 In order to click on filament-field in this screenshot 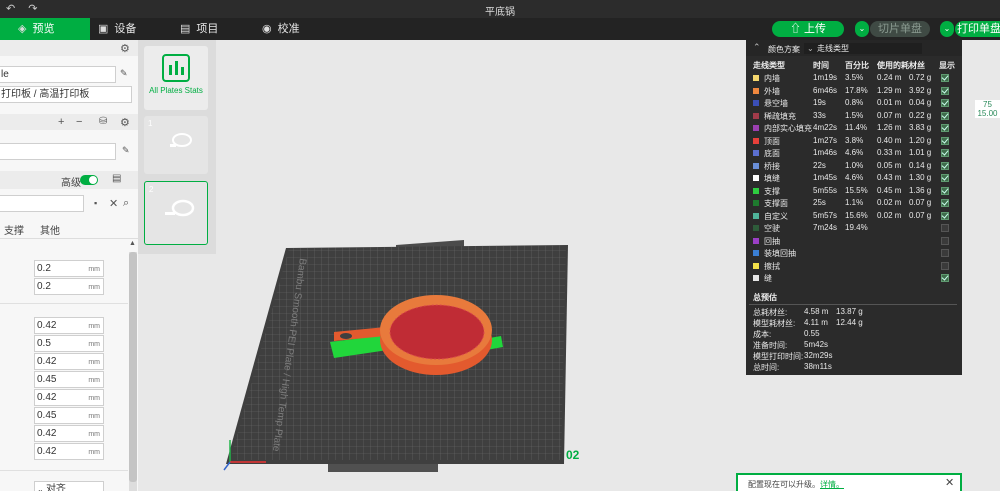, I will do `click(58, 151)`.